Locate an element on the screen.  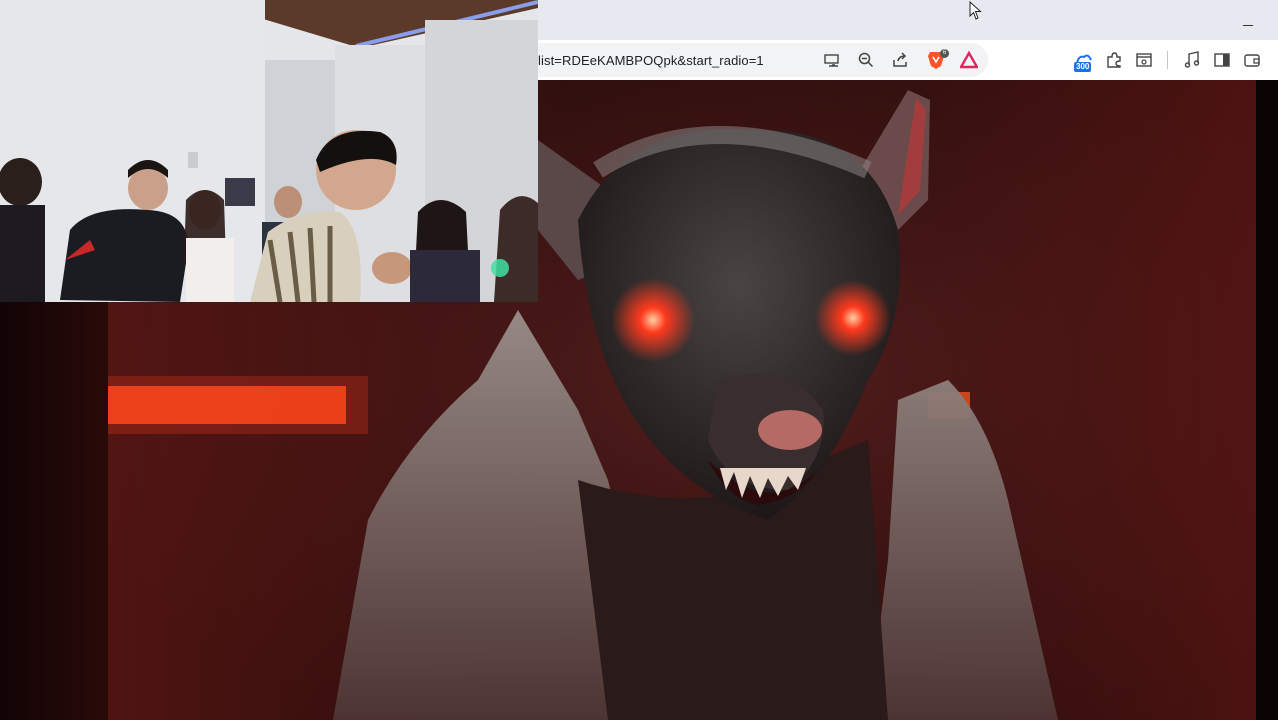
share-icon is located at coordinates (900, 60).